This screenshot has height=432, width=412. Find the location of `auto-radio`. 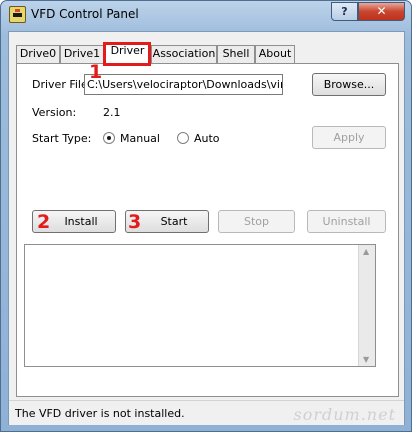

auto-radio is located at coordinates (183, 138).